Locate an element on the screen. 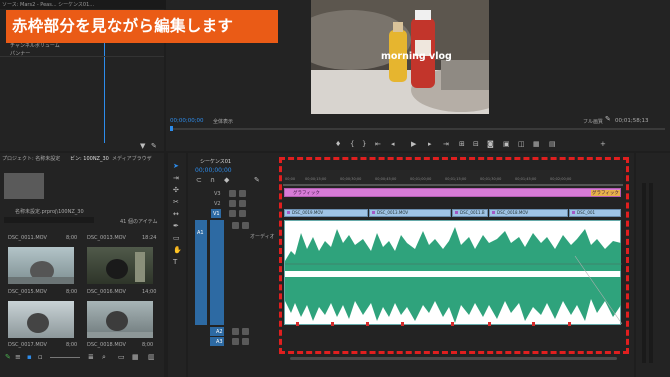 This screenshot has width=670, height=377. program-playhead is located at coordinates (171, 128).